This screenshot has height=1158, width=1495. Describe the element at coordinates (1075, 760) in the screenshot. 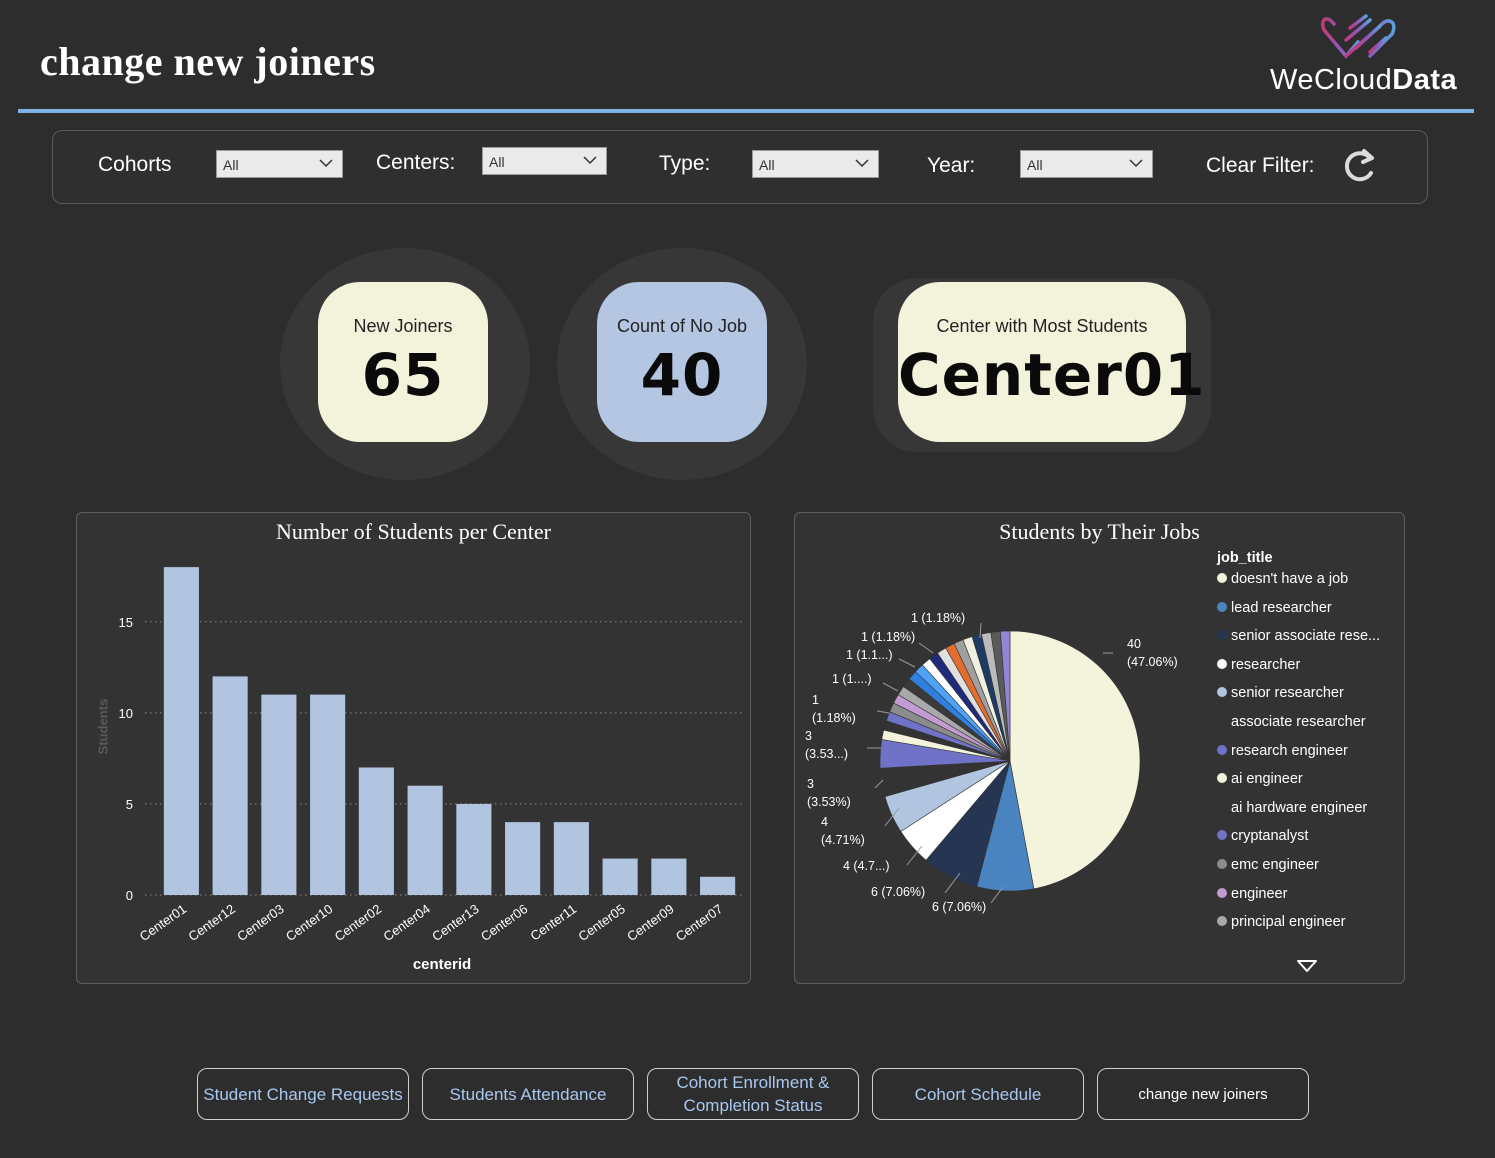

I see `pie-slice` at that location.